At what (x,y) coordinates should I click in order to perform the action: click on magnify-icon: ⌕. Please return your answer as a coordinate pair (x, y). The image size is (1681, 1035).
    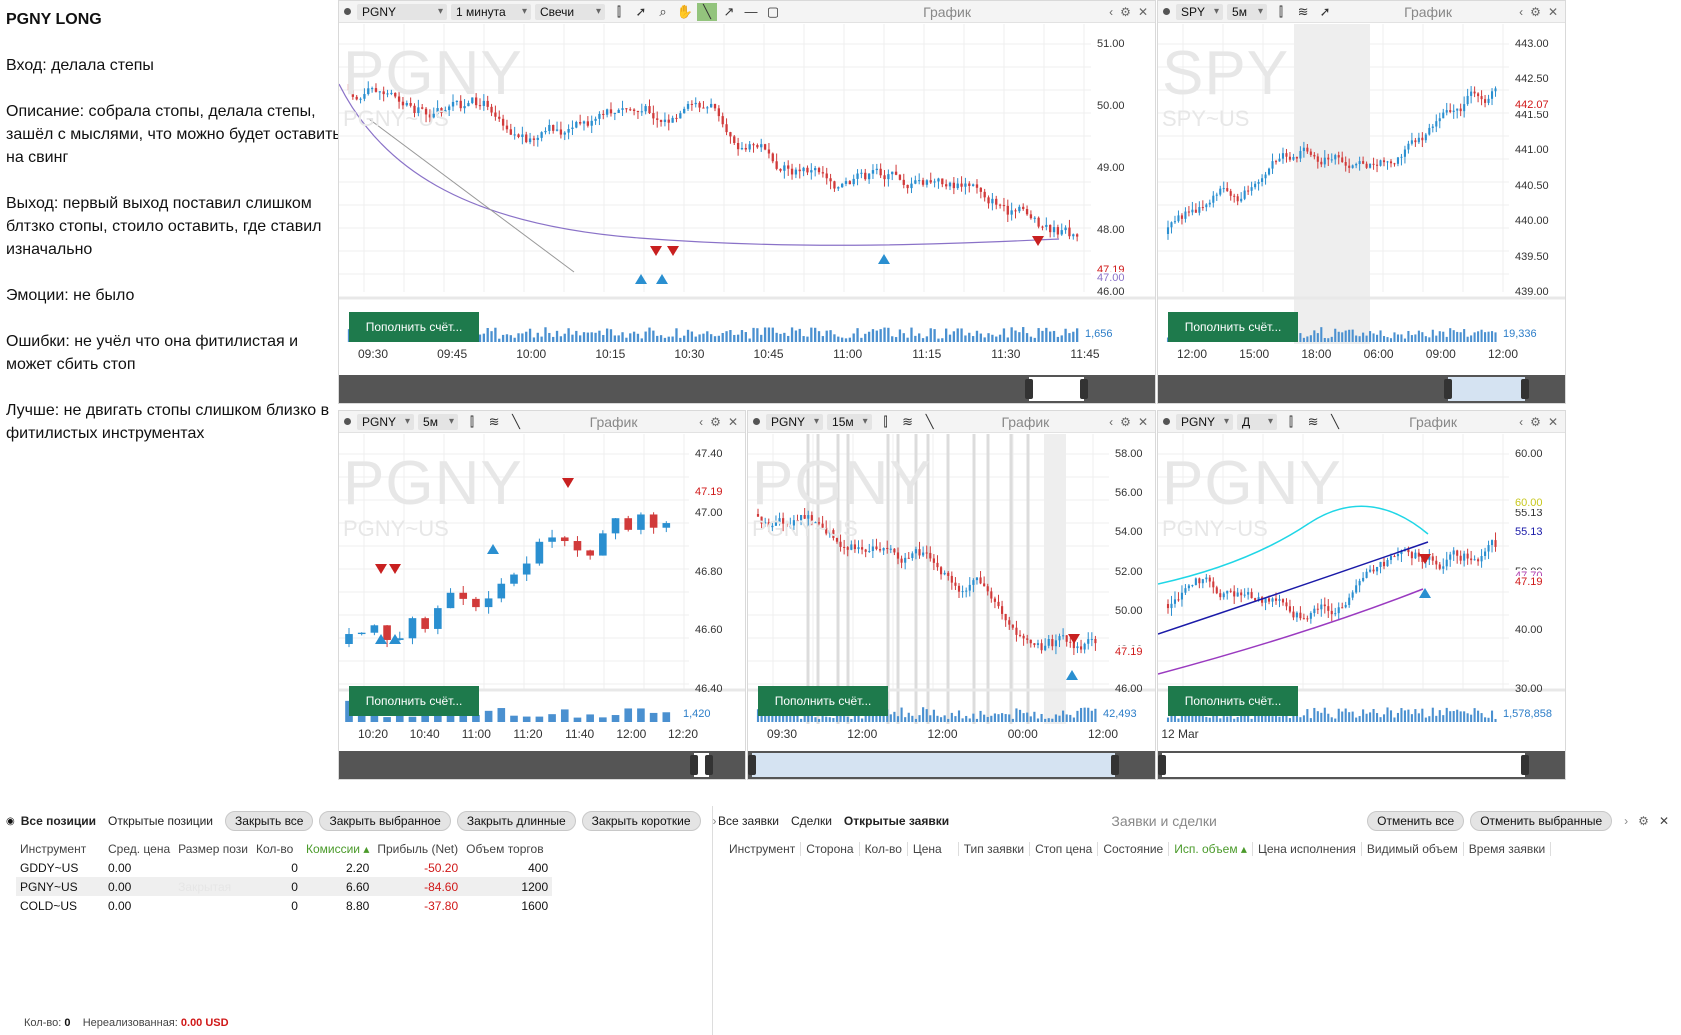
    Looking at the image, I should click on (663, 12).